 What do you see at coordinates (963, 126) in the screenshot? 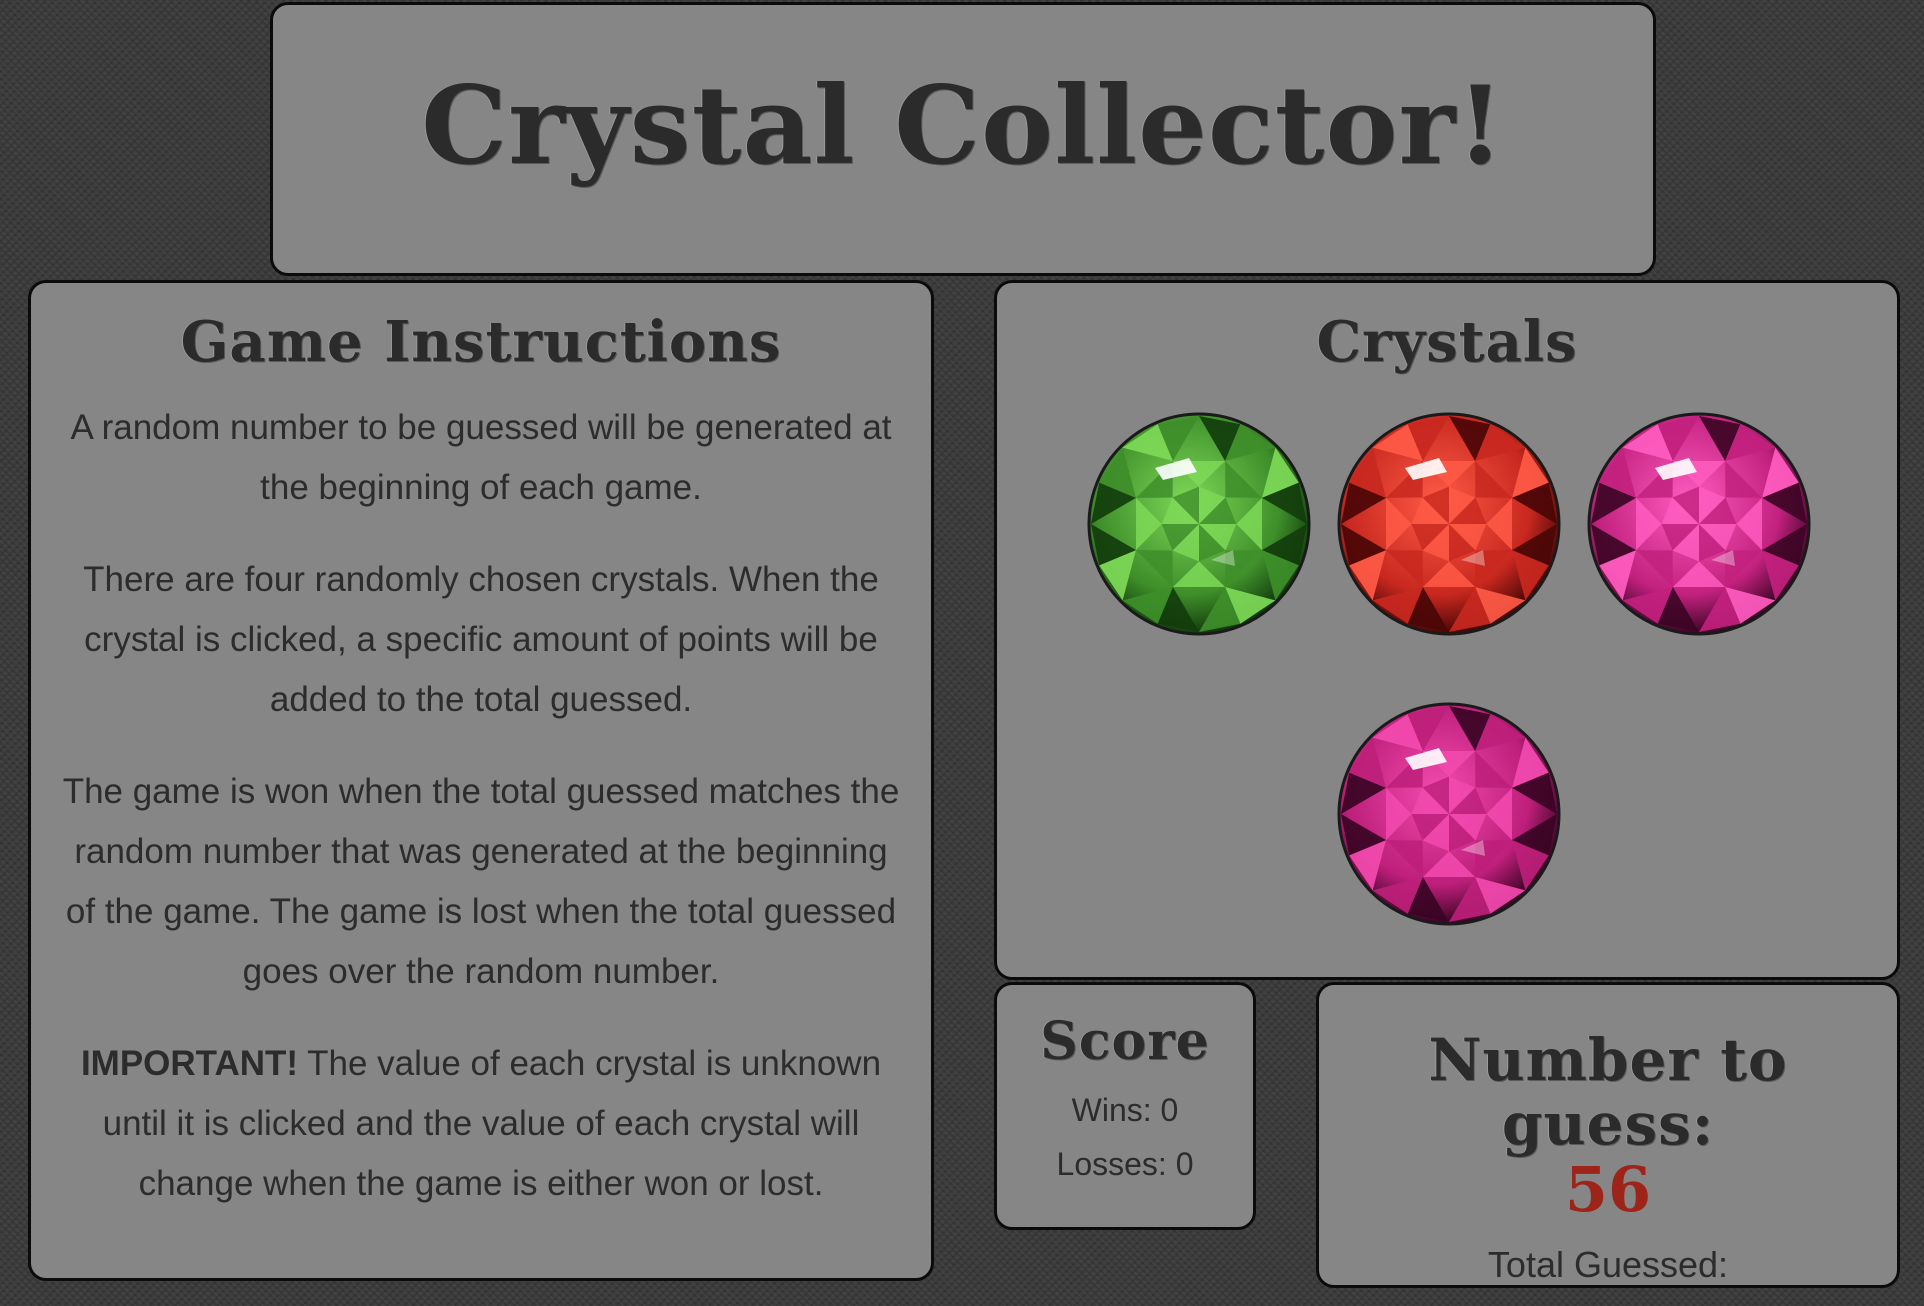
I see `page-title: Crystal Collector!` at bounding box center [963, 126].